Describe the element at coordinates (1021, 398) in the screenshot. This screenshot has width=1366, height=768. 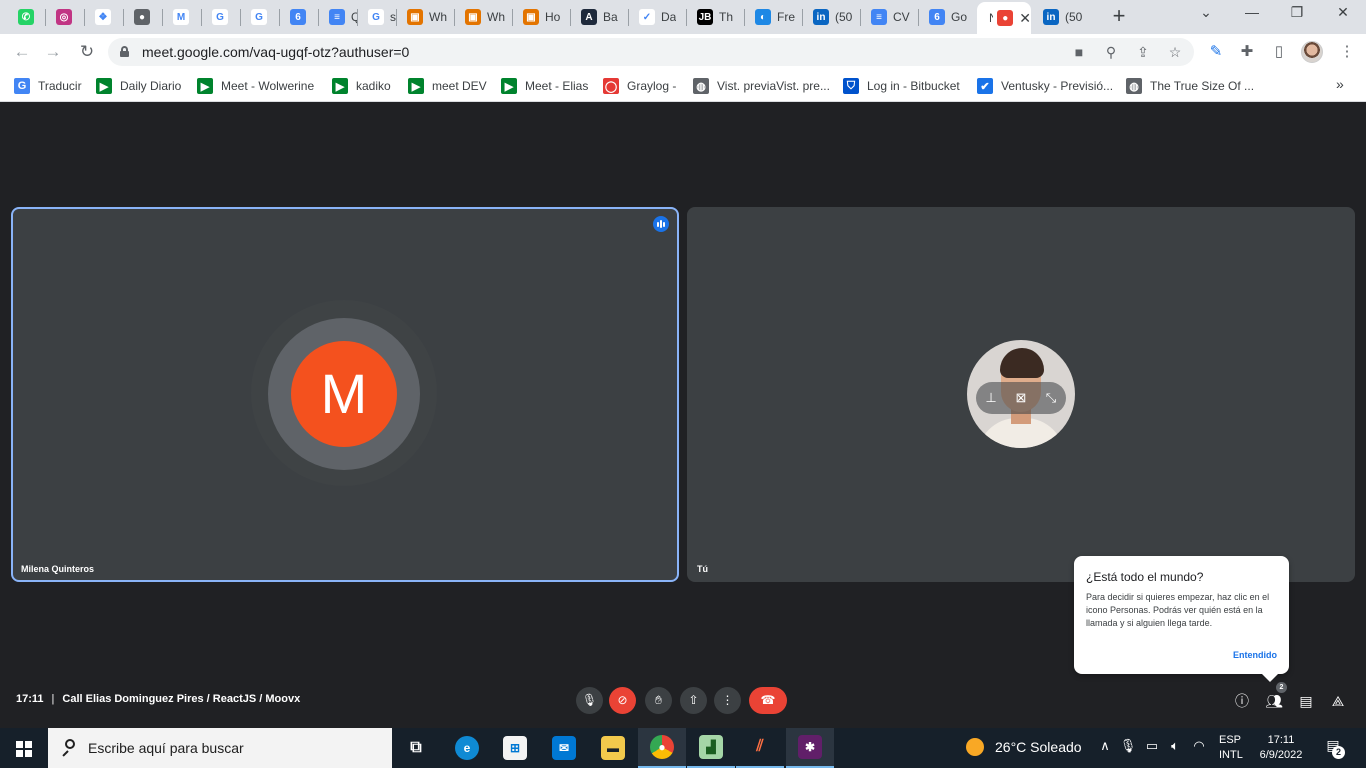
I see `frame-icon: ⊠` at that location.